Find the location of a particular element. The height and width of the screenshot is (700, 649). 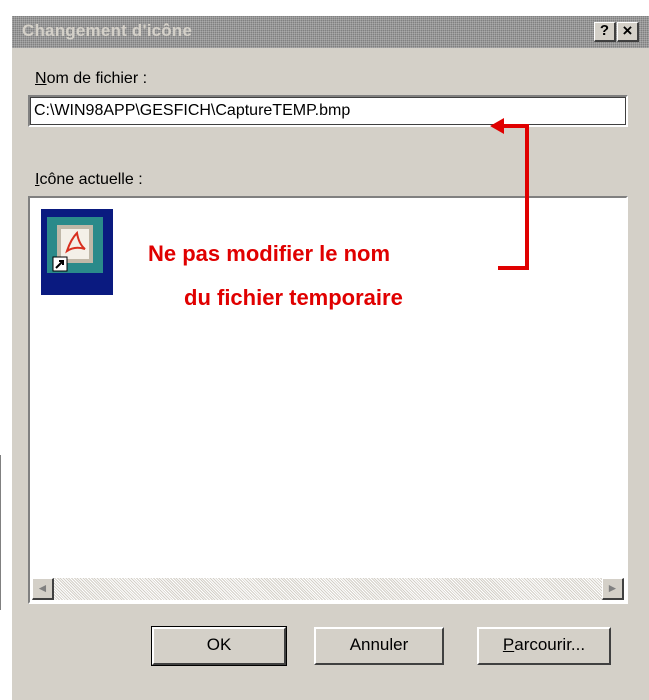

scroll-left-button: ◄ is located at coordinates (43, 589).